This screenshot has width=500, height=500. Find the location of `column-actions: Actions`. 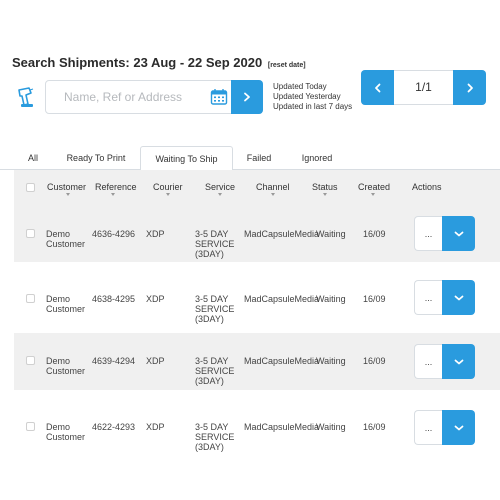

column-actions: Actions is located at coordinates (427, 187).